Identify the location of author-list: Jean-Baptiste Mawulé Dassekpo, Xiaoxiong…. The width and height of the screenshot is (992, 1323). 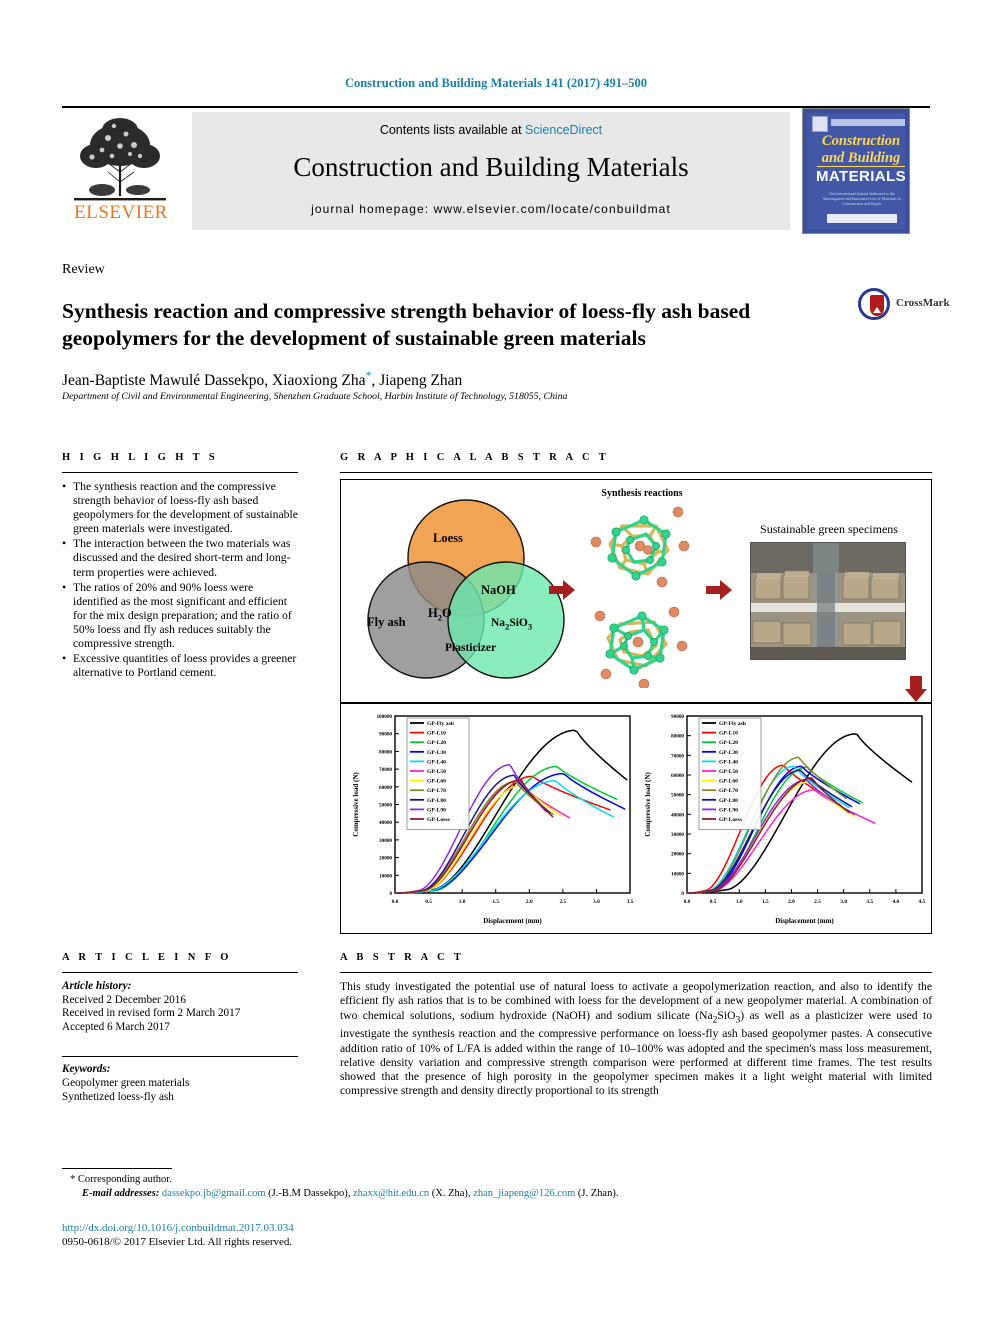
(262, 379).